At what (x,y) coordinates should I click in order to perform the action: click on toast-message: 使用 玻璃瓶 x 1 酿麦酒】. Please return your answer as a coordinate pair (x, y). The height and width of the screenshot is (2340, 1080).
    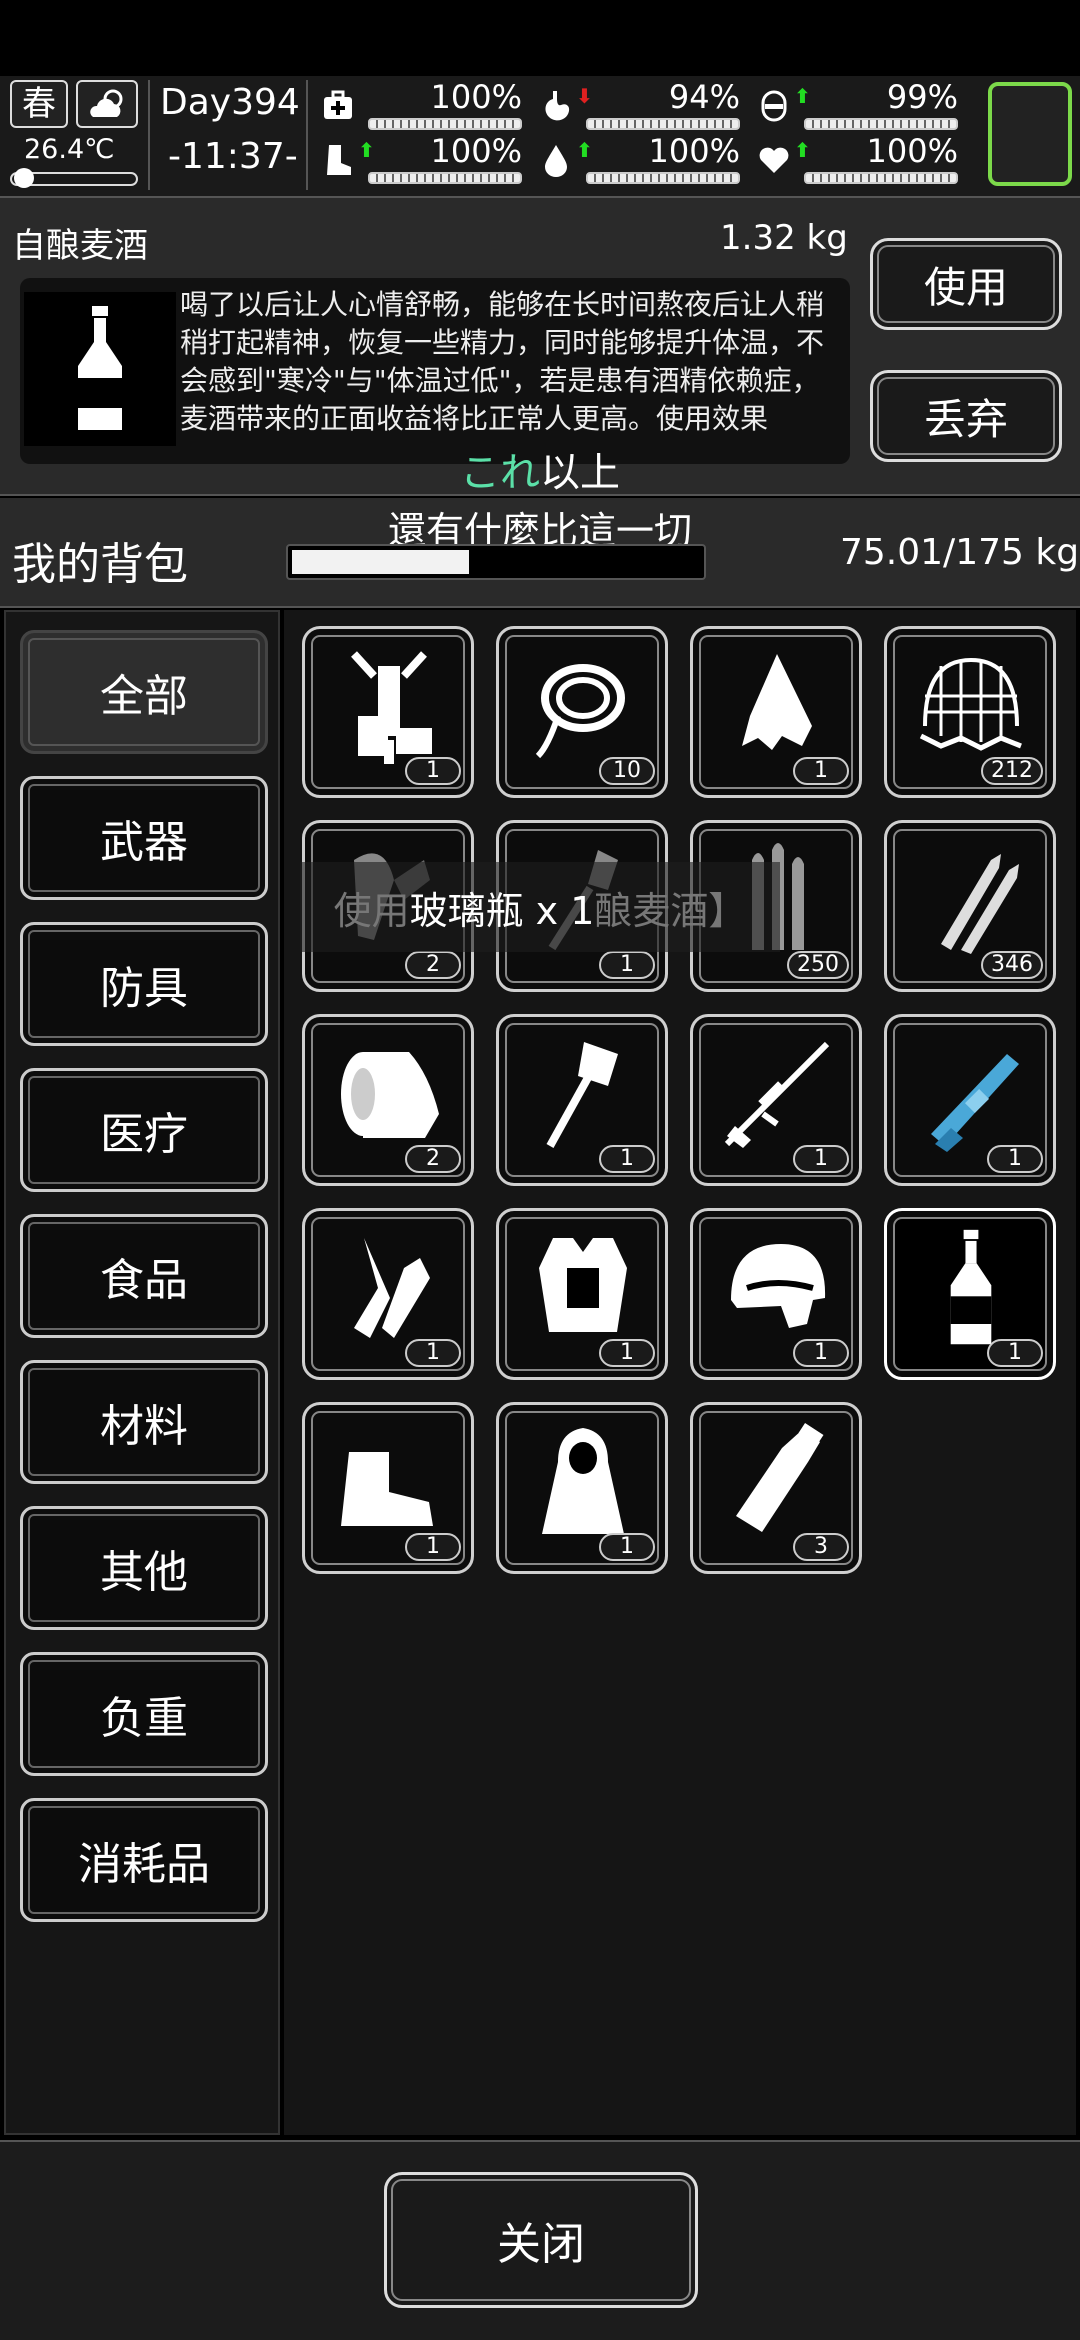
    Looking at the image, I should click on (540, 907).